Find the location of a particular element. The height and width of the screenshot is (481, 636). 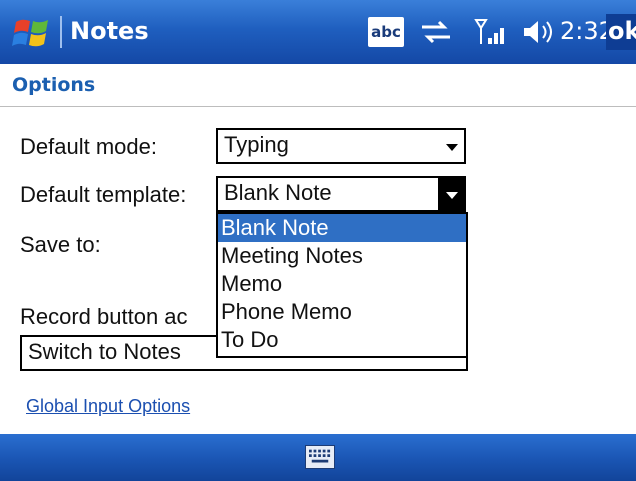

global-input-options-link: Global Input Options is located at coordinates (108, 406).